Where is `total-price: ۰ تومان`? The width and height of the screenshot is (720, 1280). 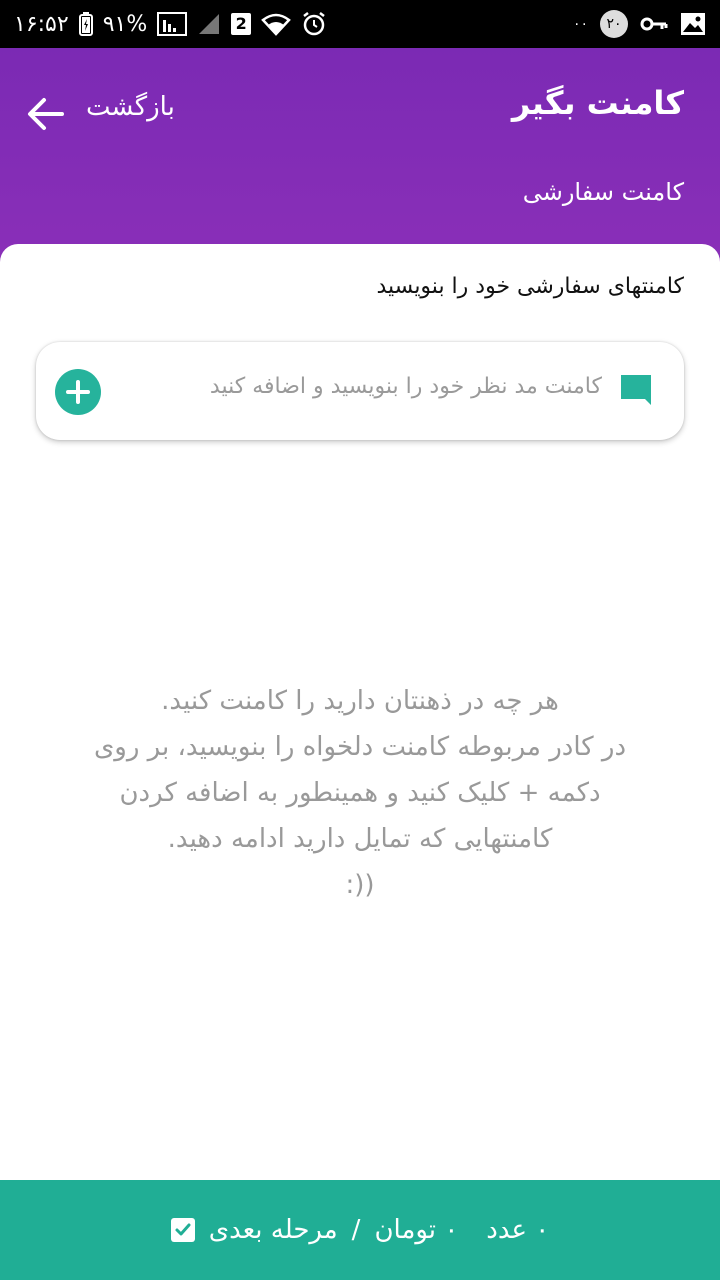
total-price: ۰ تومان is located at coordinates (416, 1230).